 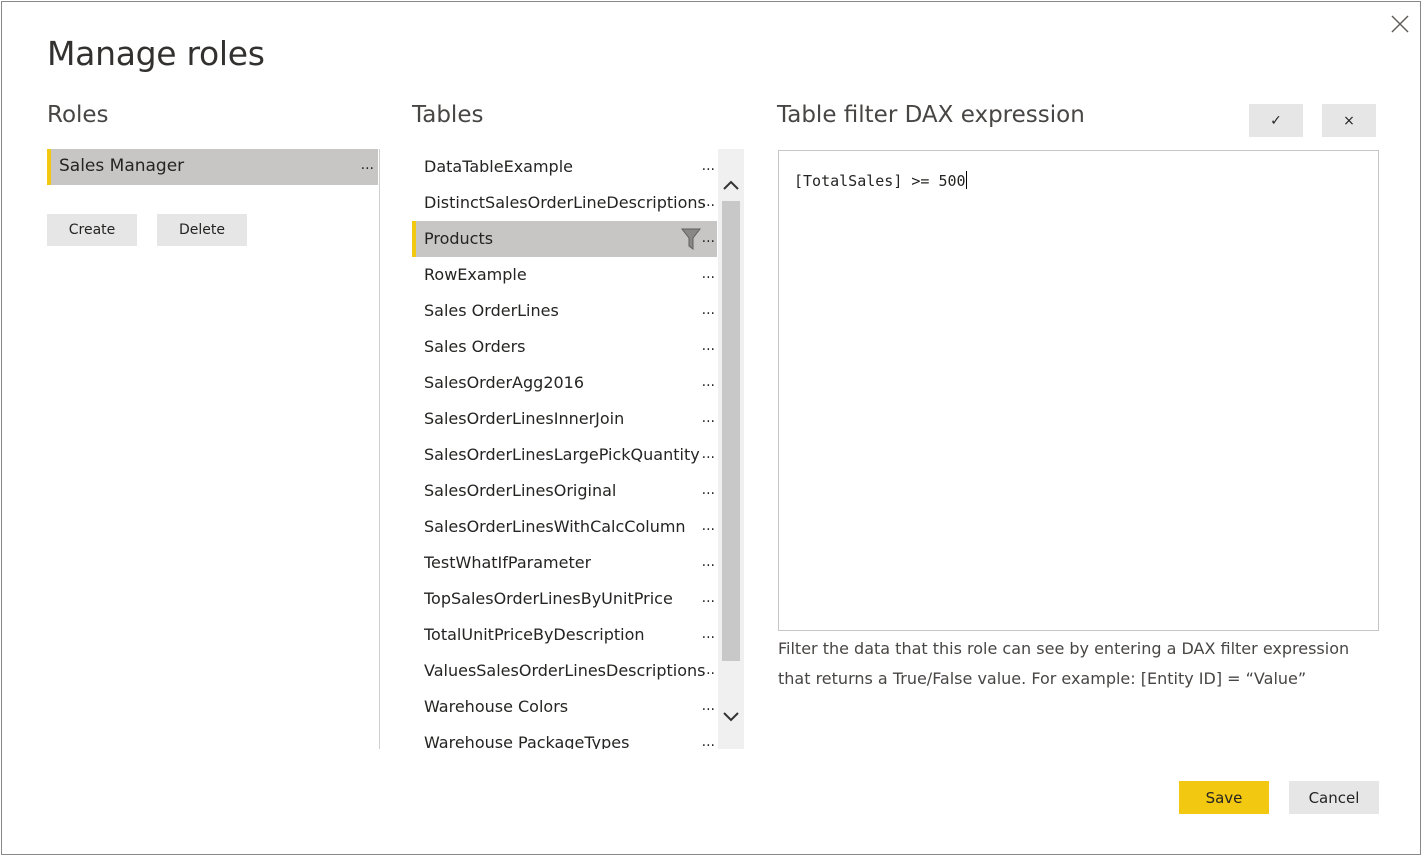 I want to click on table-item-label: DistinctSalesOrderLineDescriptions, so click(x=565, y=202).